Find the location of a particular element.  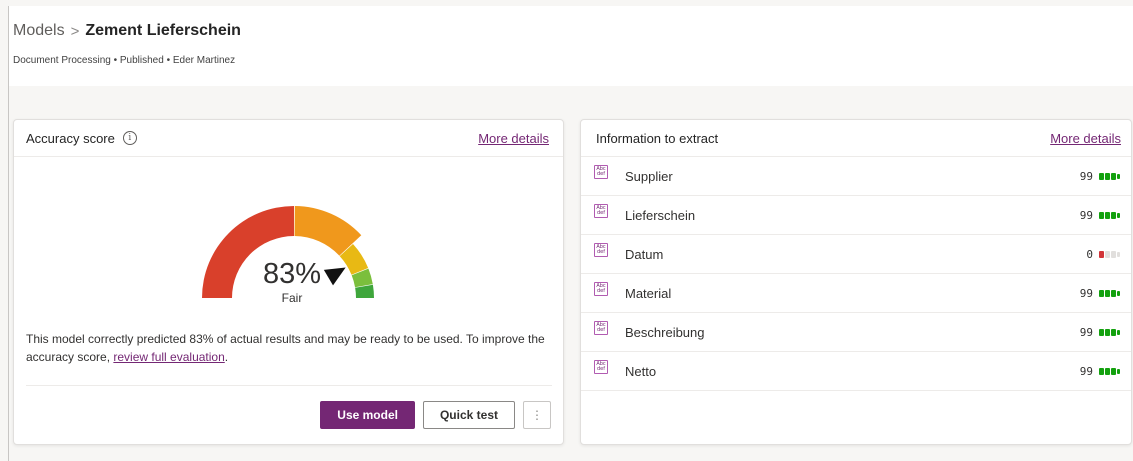

field-score: 0 is located at coordinates (1089, 254).